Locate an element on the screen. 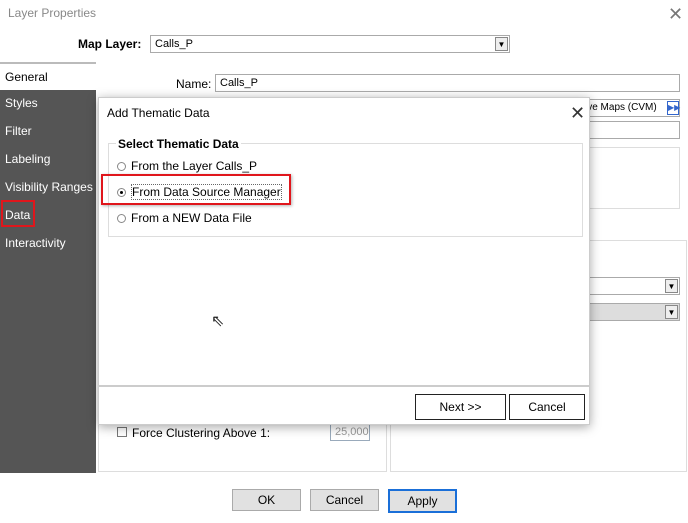 The image size is (688, 523). divider is located at coordinates (344, 386).